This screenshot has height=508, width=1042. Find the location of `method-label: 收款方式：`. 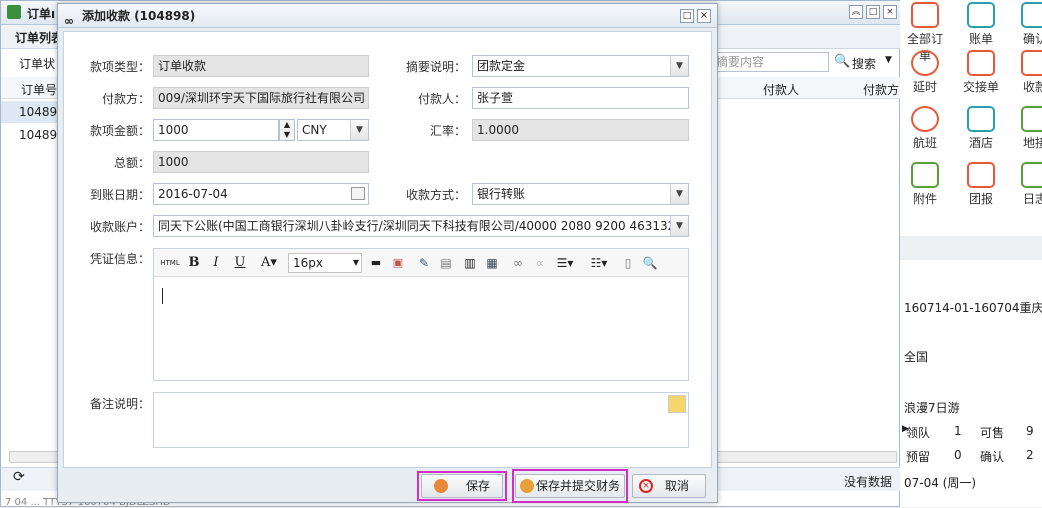

method-label: 收款方式： is located at coordinates (435, 195).